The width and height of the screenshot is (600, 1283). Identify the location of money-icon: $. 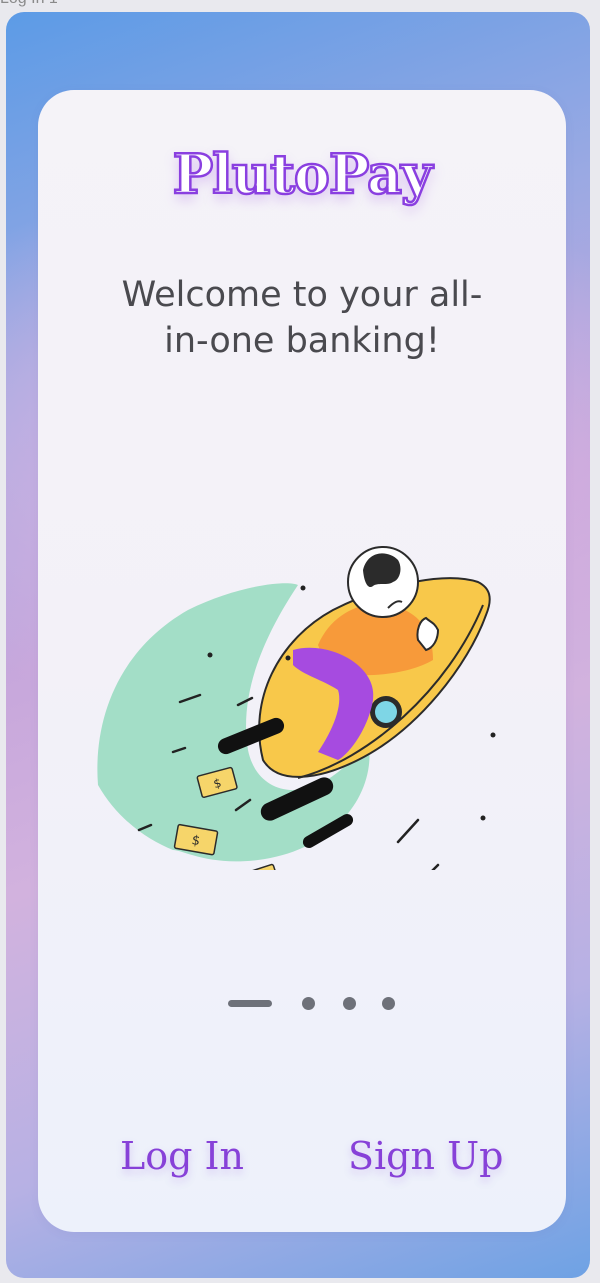
(258, 866).